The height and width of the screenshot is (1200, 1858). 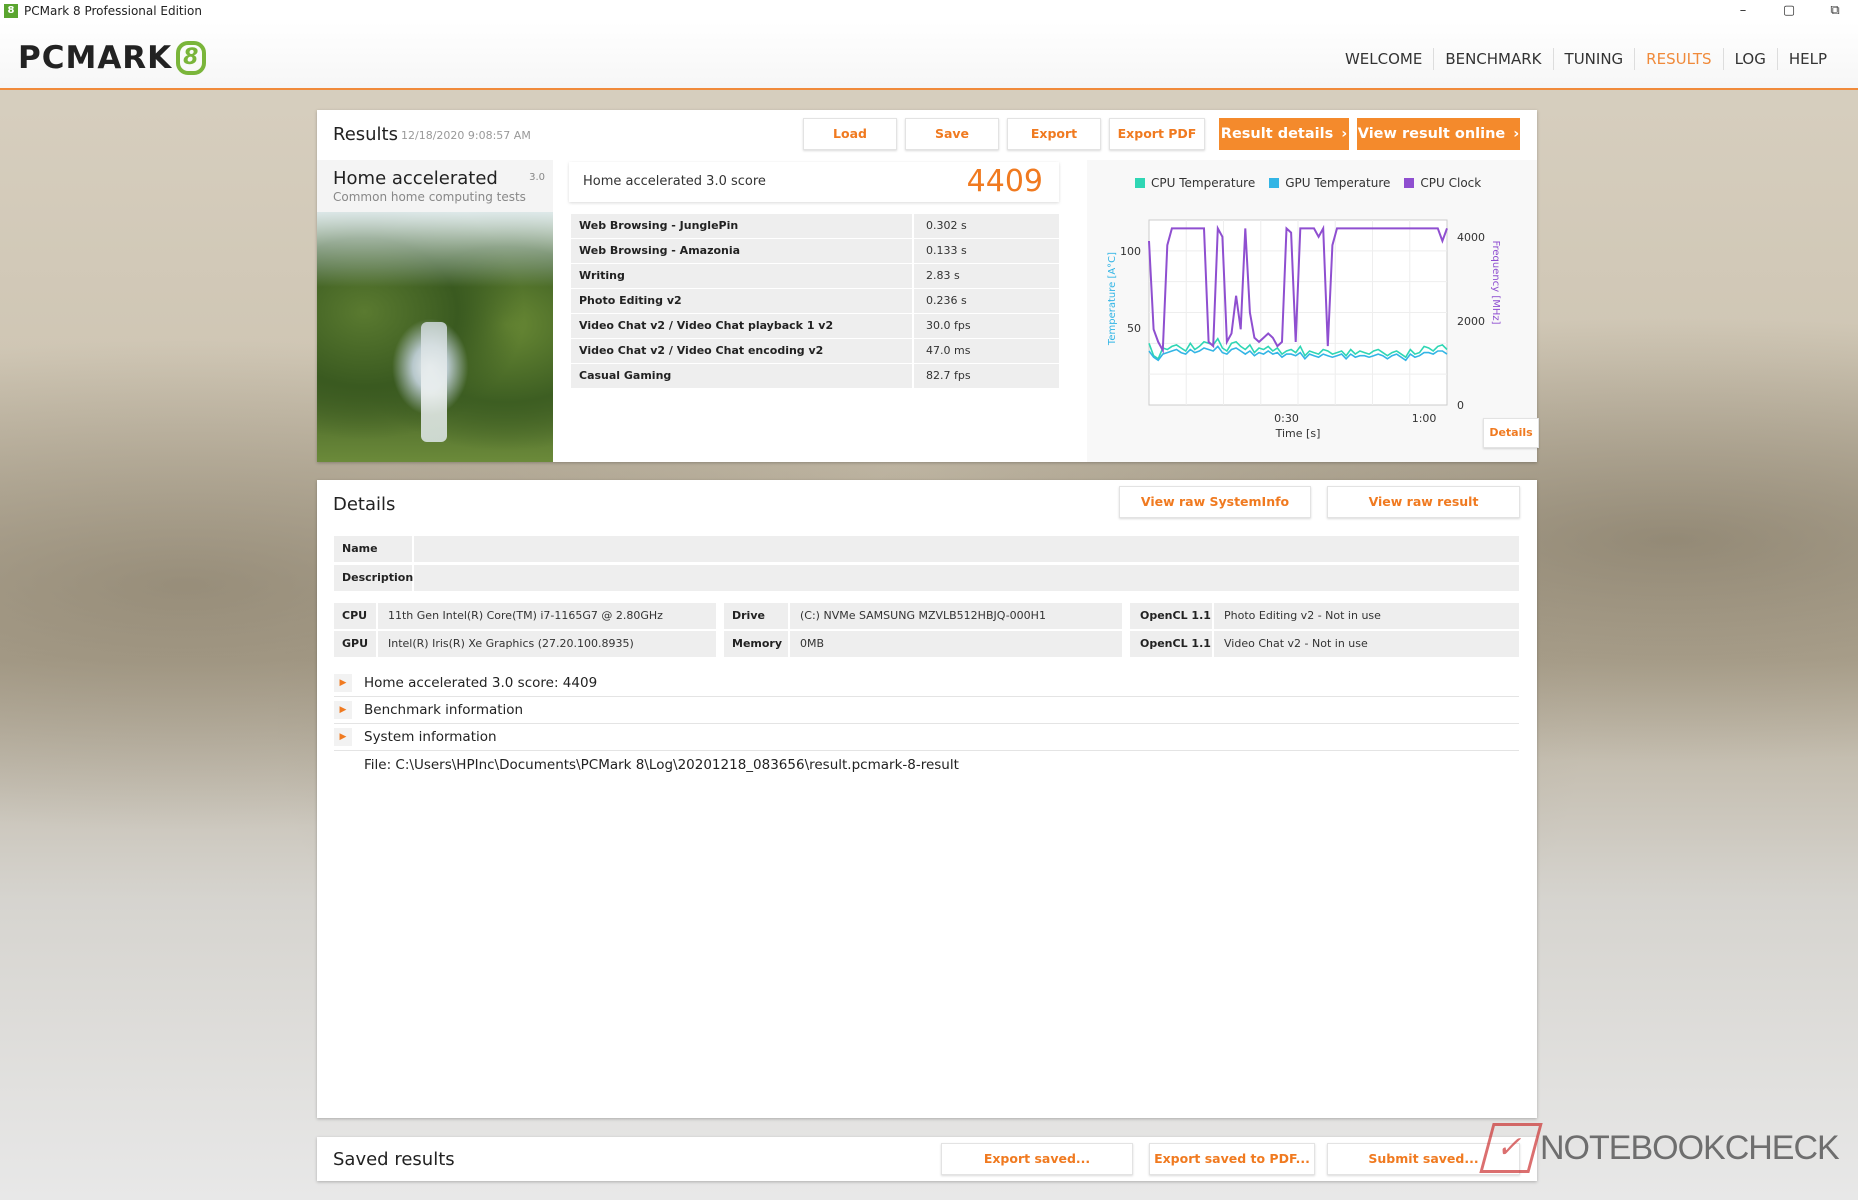 I want to click on view-online-button: View result online ›, so click(x=1438, y=134).